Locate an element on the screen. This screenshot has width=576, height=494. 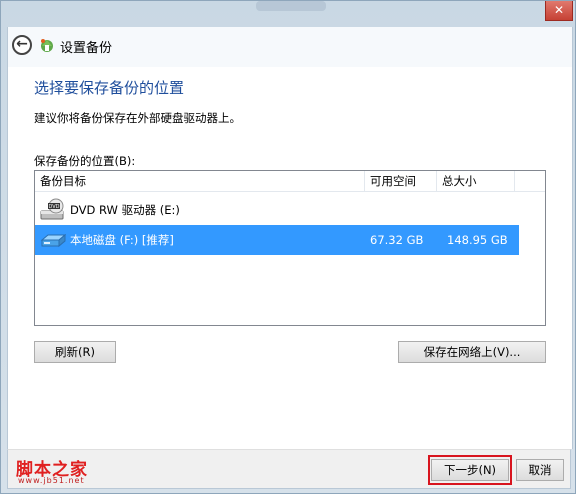
dvd-drive-icon: DVD is located at coordinates (52, 209).